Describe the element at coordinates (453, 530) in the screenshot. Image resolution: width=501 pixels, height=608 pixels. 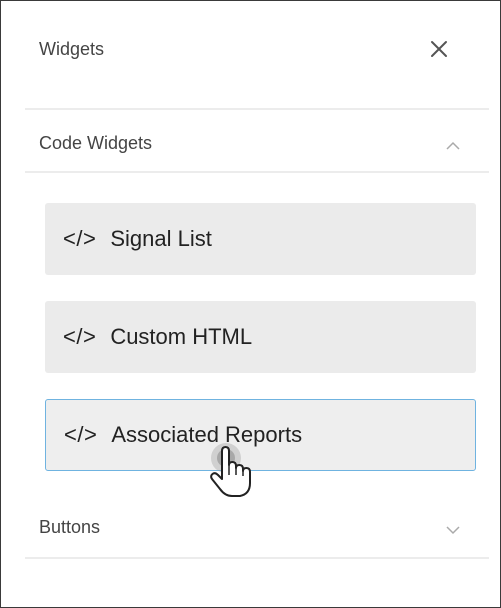
I see `chevron-down-icon` at that location.